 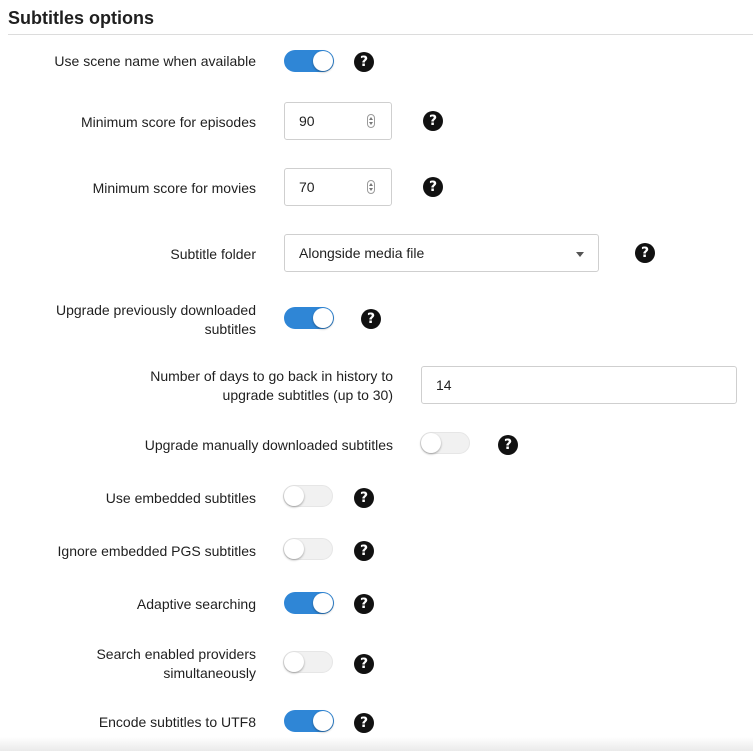 What do you see at coordinates (174, 188) in the screenshot?
I see `min-score-movies-label: Minimum score for movies` at bounding box center [174, 188].